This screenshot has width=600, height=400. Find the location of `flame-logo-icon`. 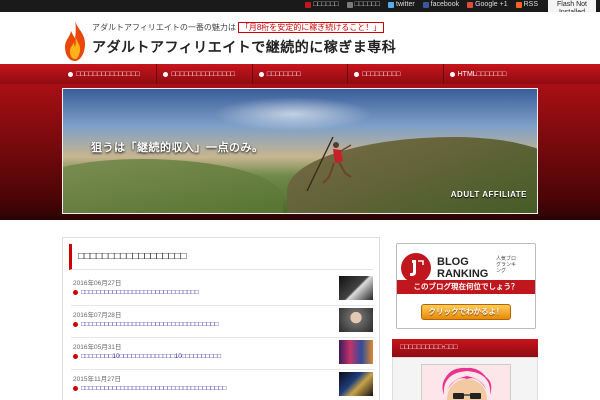

flame-logo-icon is located at coordinates (75, 41).